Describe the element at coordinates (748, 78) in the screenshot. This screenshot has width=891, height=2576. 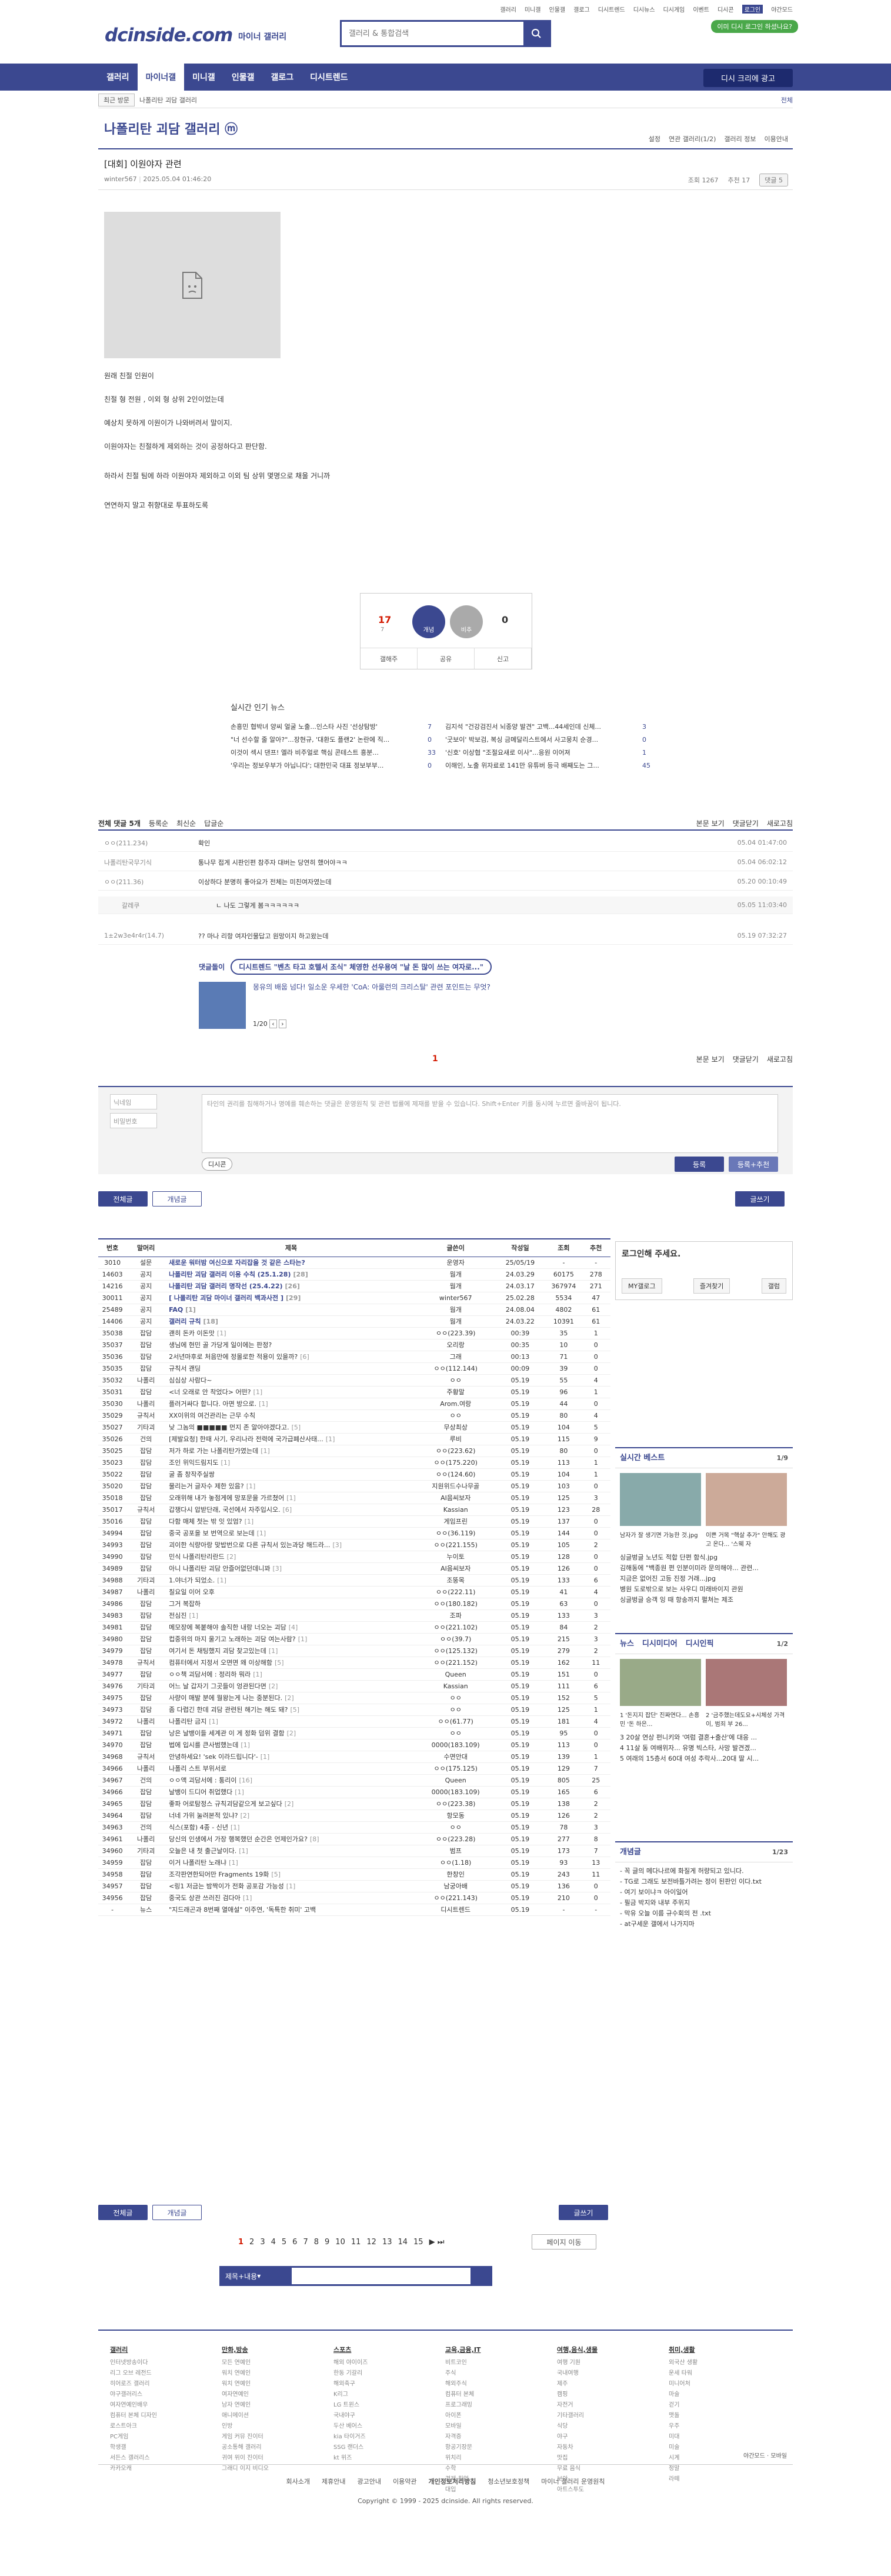
I see `promo-button: 디시 크리에 광고` at that location.